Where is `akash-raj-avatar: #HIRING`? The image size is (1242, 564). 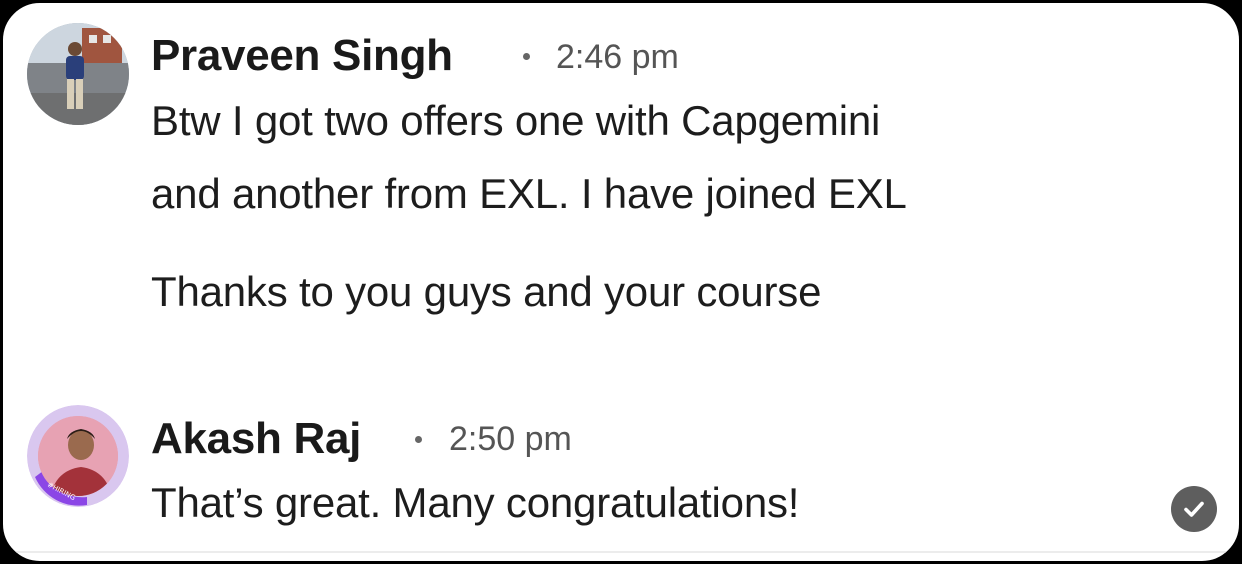
akash-raj-avatar: #HIRING is located at coordinates (78, 456).